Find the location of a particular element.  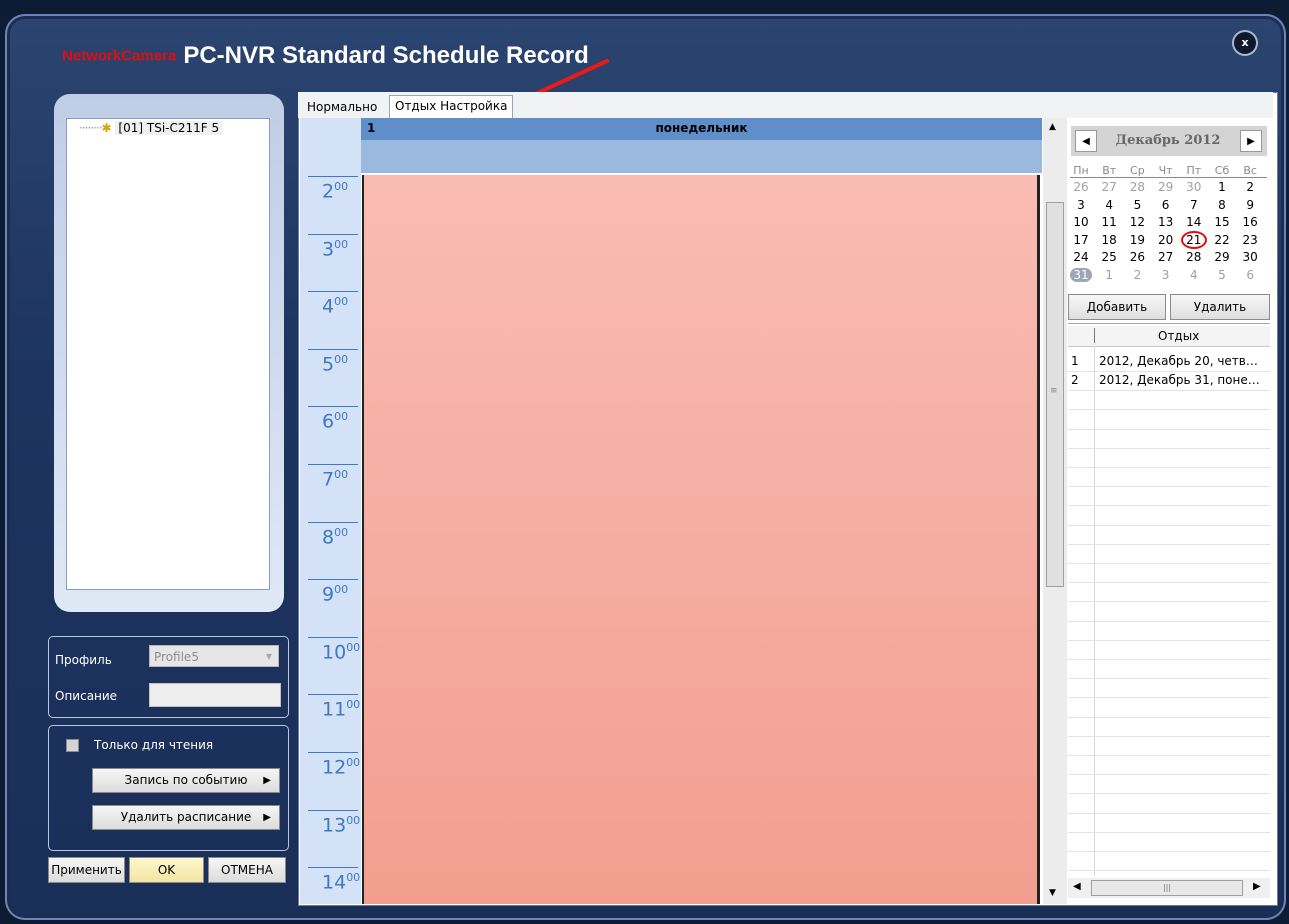

calendar-day: 16 is located at coordinates (1250, 222).